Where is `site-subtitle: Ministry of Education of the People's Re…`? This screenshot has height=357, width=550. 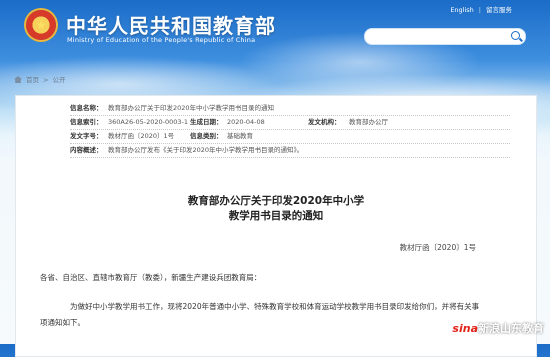
site-subtitle: Ministry of Education of the People's Re… is located at coordinates (161, 40).